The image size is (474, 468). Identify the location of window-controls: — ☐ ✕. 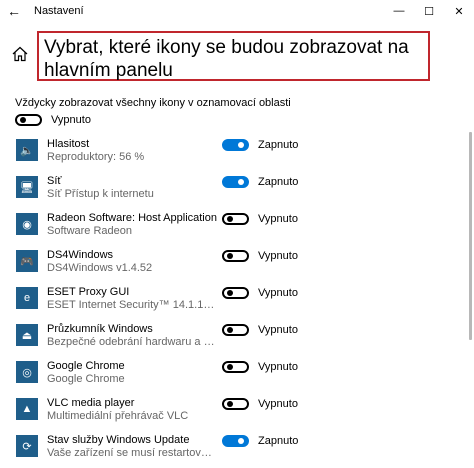
(429, 11).